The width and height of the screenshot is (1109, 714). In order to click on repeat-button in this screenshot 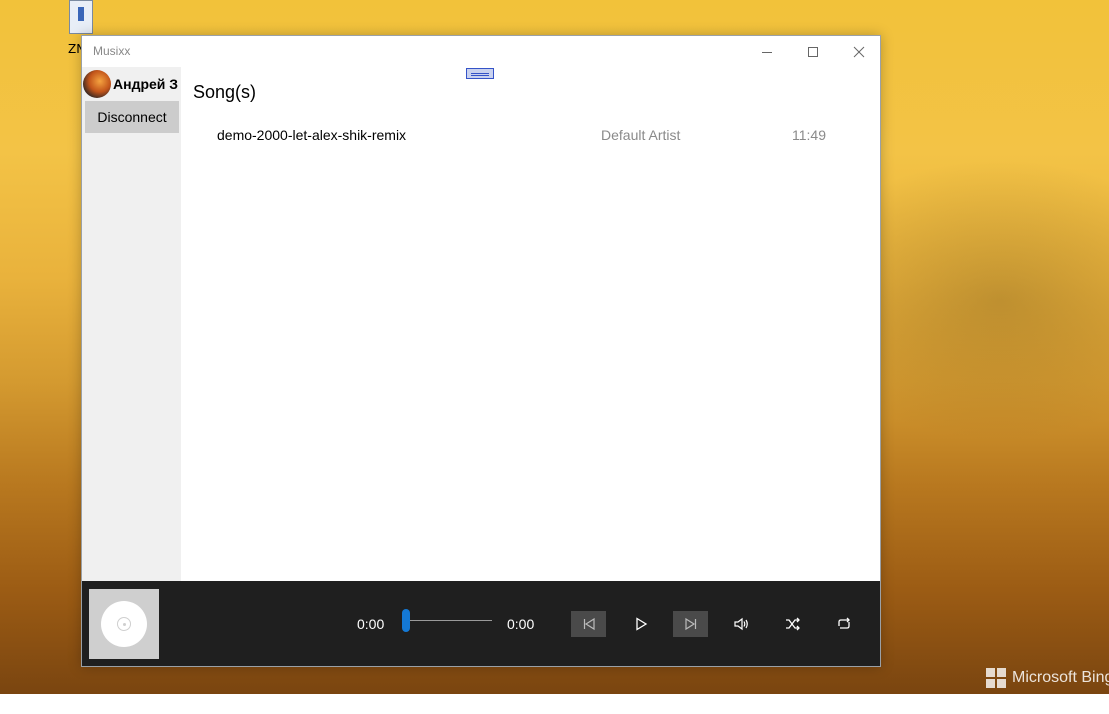, I will do `click(843, 624)`.